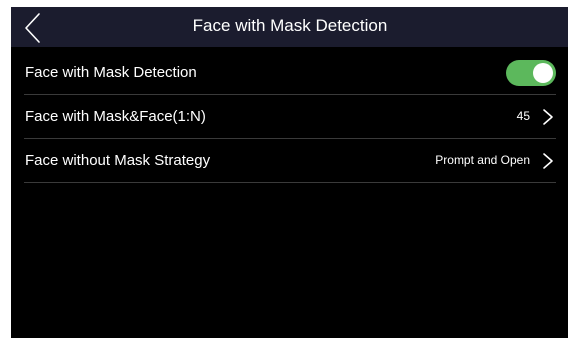 This screenshot has width=568, height=338. I want to click on face-with-mask-detection-toggle, so click(531, 73).